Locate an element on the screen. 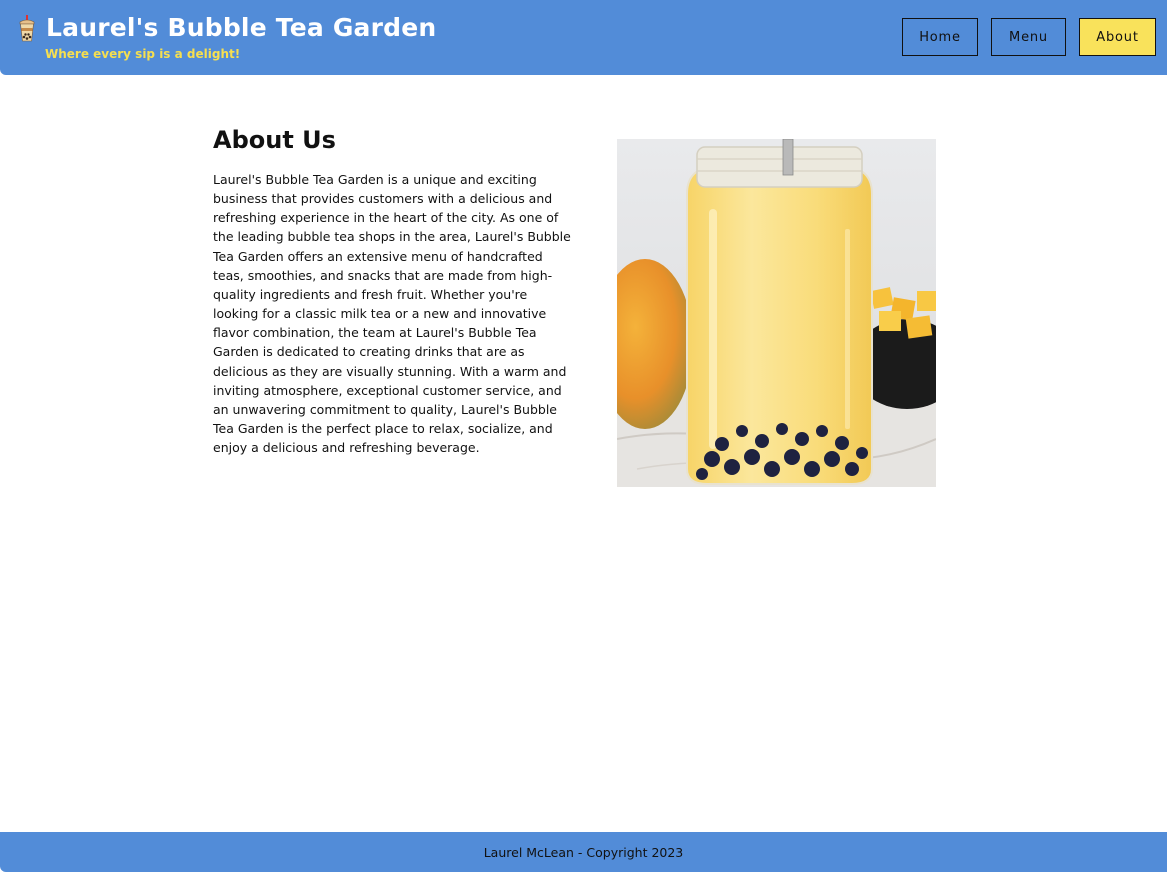 Image resolution: width=1167 pixels, height=872 pixels. about-heading: About Us is located at coordinates (274, 140).